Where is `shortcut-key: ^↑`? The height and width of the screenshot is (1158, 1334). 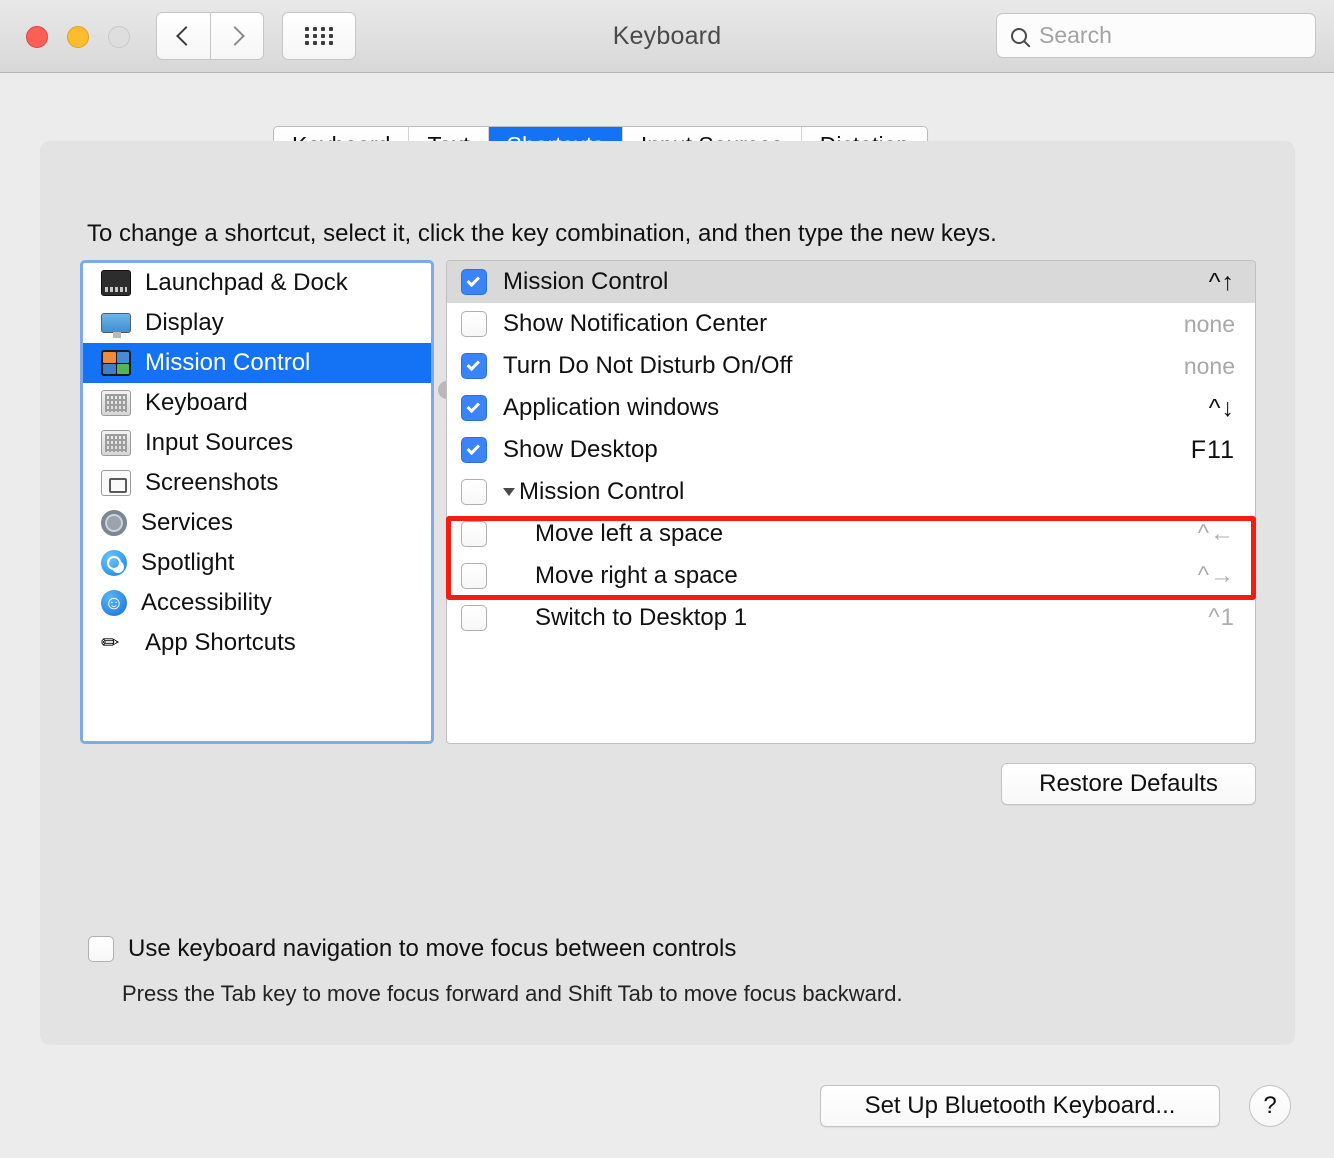 shortcut-key: ^↑ is located at coordinates (1222, 282).